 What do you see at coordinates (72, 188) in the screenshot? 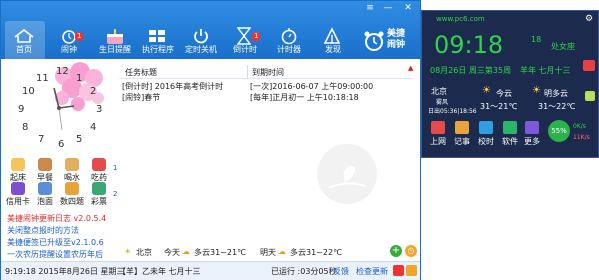
I see `abacus-icon` at bounding box center [72, 188].